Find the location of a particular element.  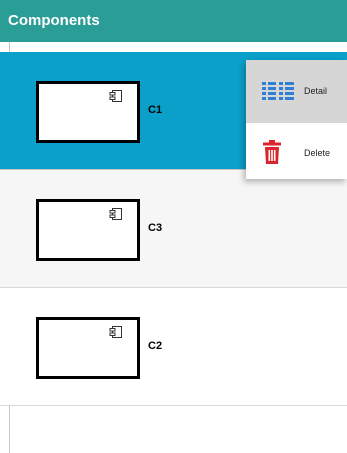

panel-title: Components is located at coordinates (173, 21).